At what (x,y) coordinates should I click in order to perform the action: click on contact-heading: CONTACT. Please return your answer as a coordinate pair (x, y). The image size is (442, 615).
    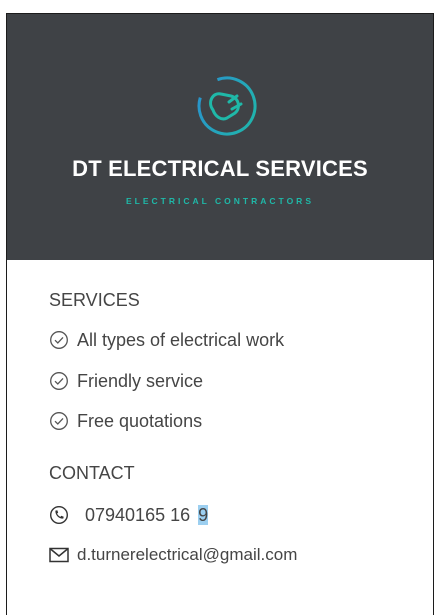
    Looking at the image, I should click on (92, 473).